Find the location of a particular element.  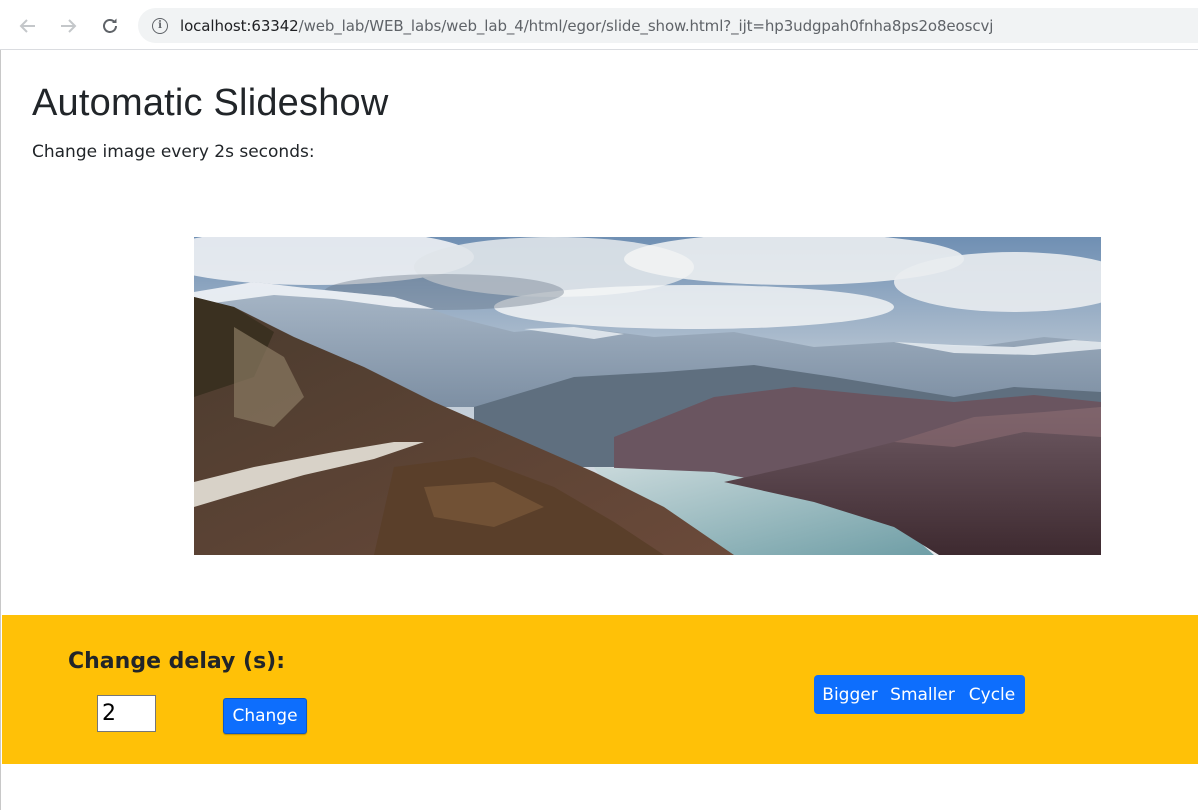

reload-button is located at coordinates (110, 26).